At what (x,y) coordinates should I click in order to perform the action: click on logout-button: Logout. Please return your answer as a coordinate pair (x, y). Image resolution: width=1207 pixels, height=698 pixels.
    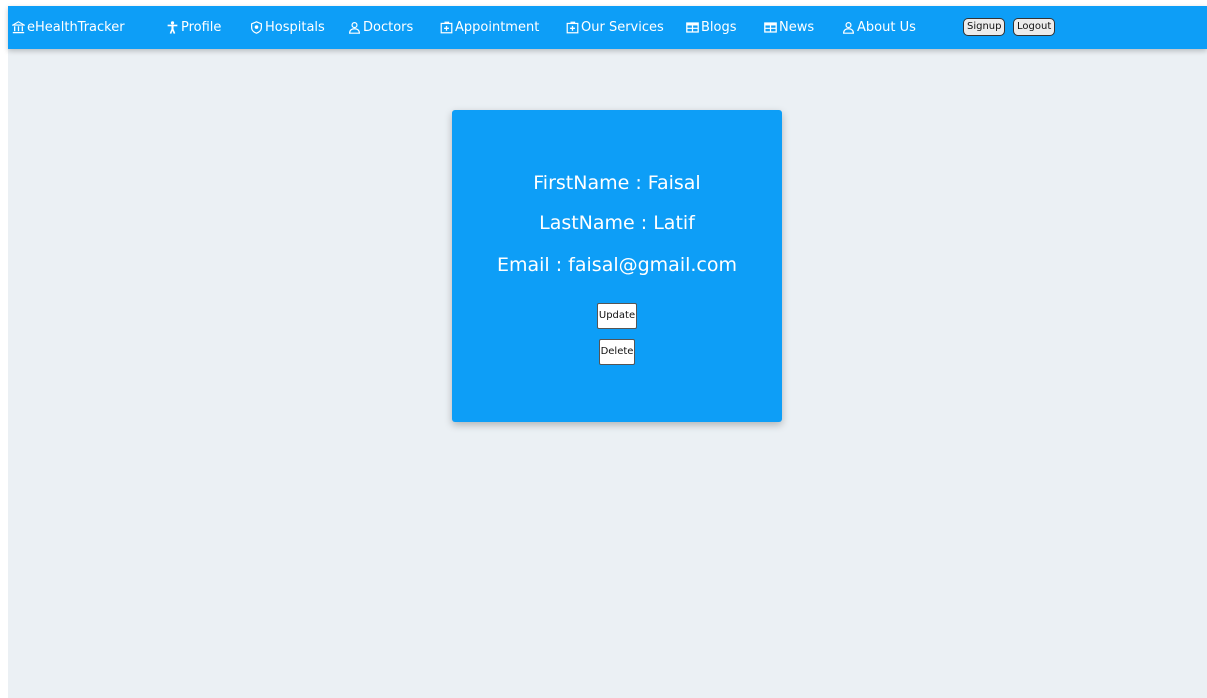
    Looking at the image, I should click on (1034, 27).